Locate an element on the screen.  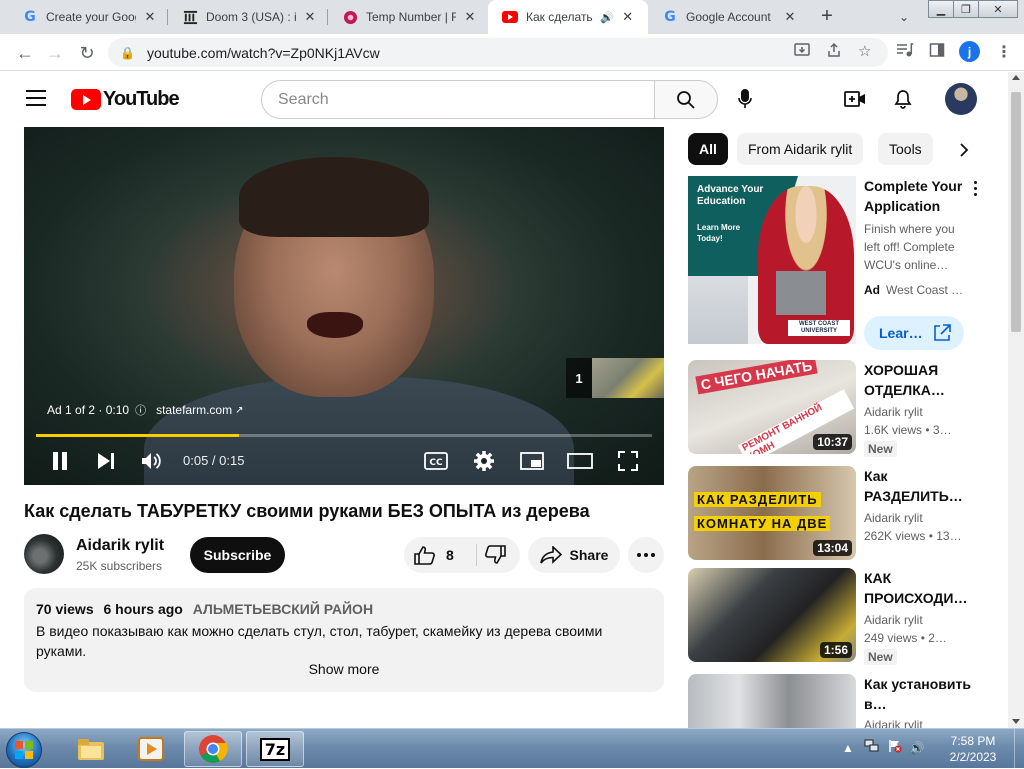
related-video-thumbnail: 1:56 is located at coordinates (772, 615).